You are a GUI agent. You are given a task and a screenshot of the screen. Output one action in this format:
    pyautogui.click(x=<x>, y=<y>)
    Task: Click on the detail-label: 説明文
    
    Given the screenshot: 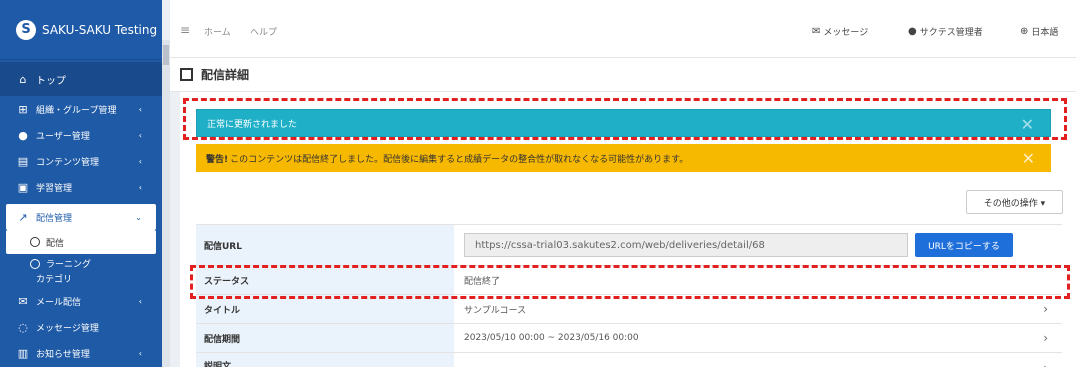 What is the action you would take?
    pyautogui.click(x=325, y=360)
    